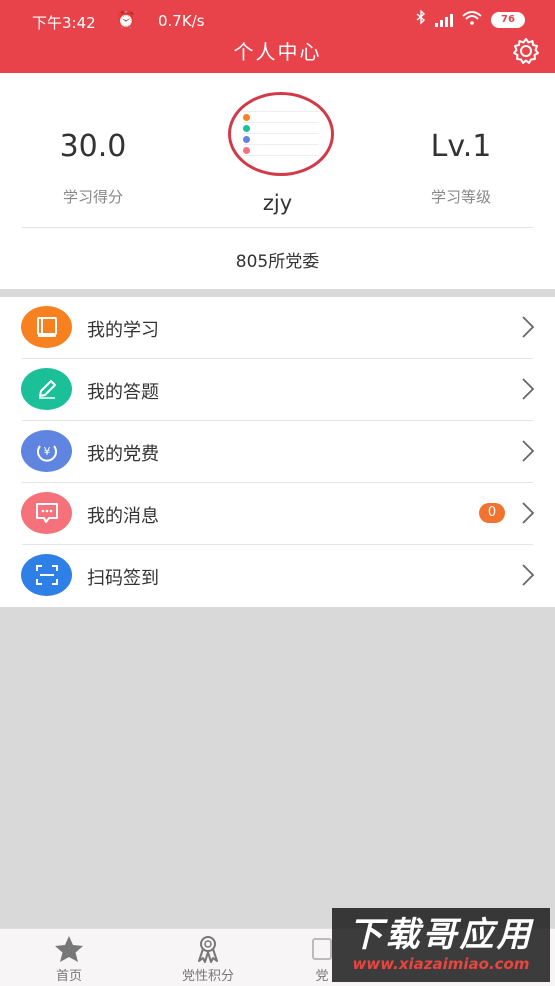  I want to click on wifi-icon, so click(472, 19).